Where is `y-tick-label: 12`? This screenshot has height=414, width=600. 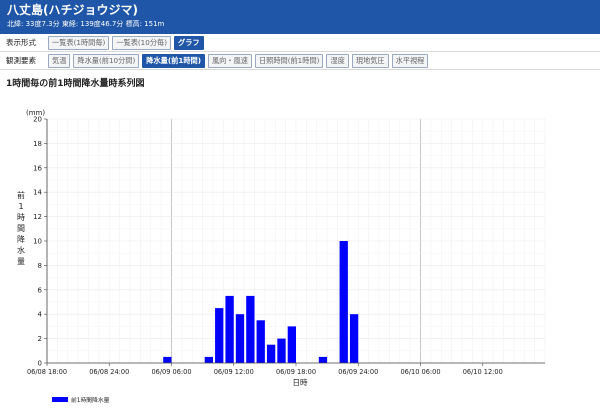
y-tick-label: 12 is located at coordinates (37, 217).